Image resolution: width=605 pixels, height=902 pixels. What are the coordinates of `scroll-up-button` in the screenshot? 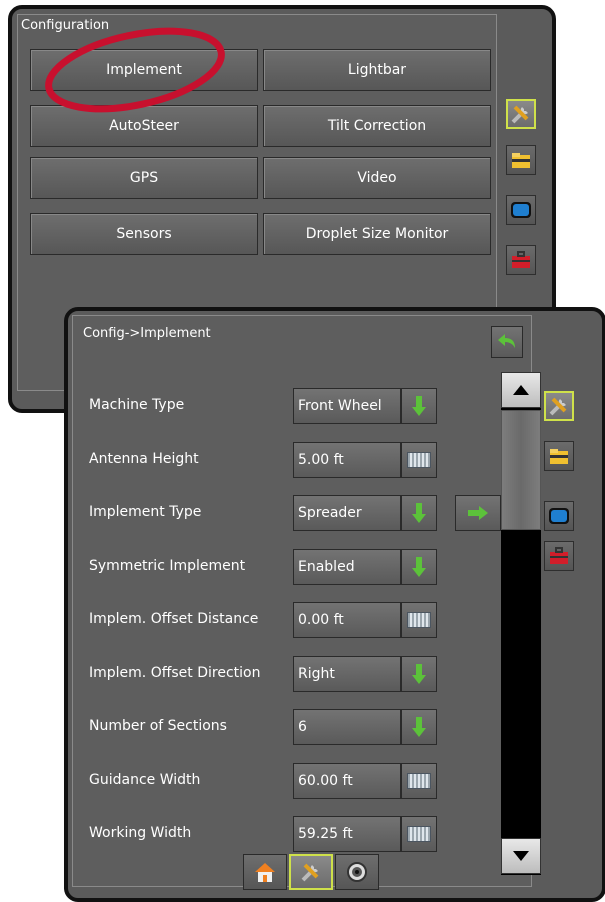 It's located at (521, 390).